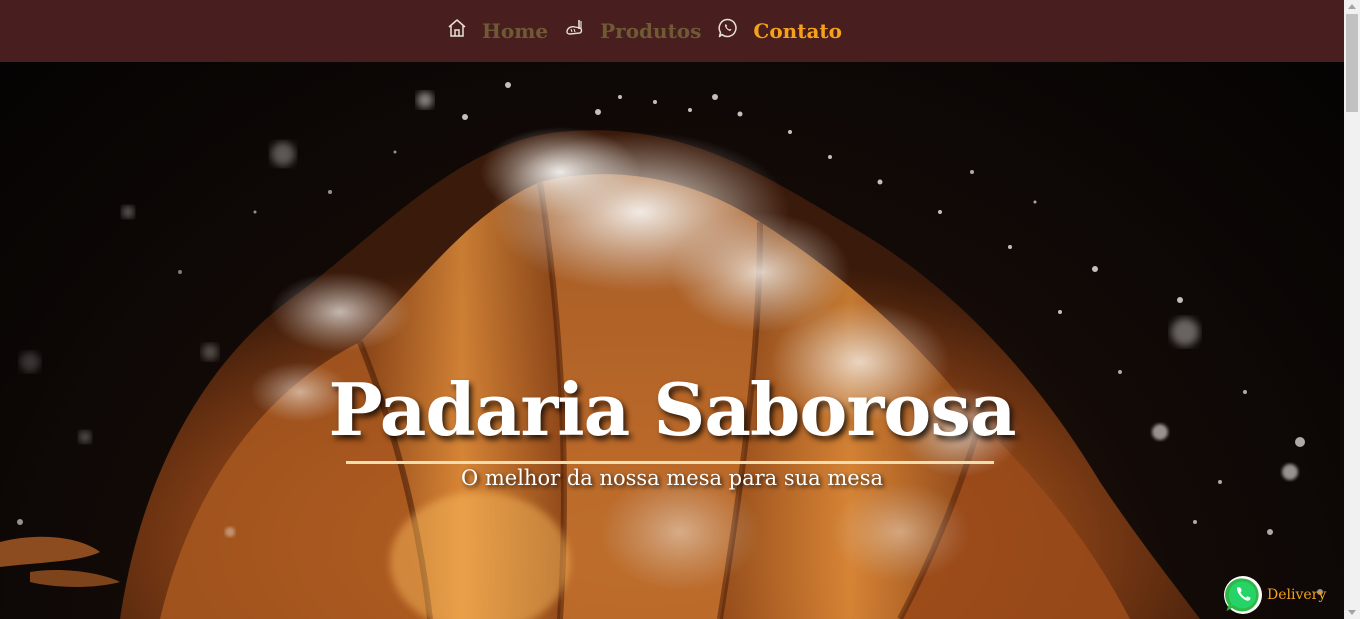 Image resolution: width=1360 pixels, height=619 pixels. What do you see at coordinates (797, 31) in the screenshot?
I see `nav-item-label: Contato` at bounding box center [797, 31].